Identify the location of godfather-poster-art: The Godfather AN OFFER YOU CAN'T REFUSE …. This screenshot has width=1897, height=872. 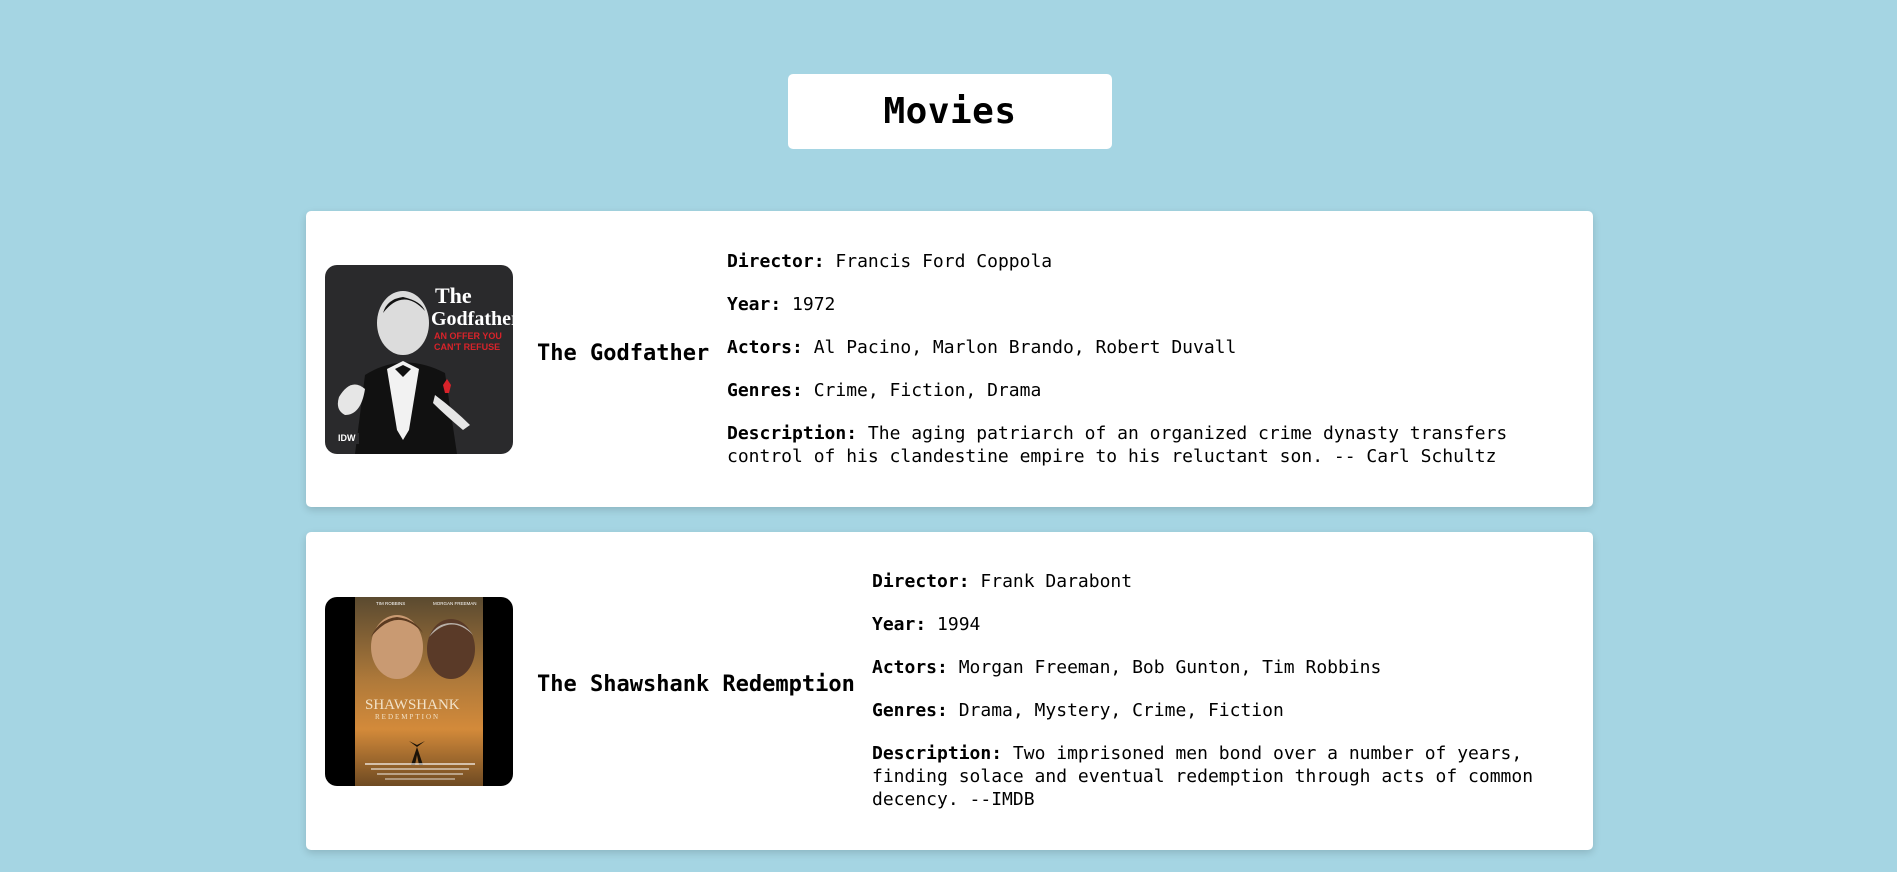
(419, 359).